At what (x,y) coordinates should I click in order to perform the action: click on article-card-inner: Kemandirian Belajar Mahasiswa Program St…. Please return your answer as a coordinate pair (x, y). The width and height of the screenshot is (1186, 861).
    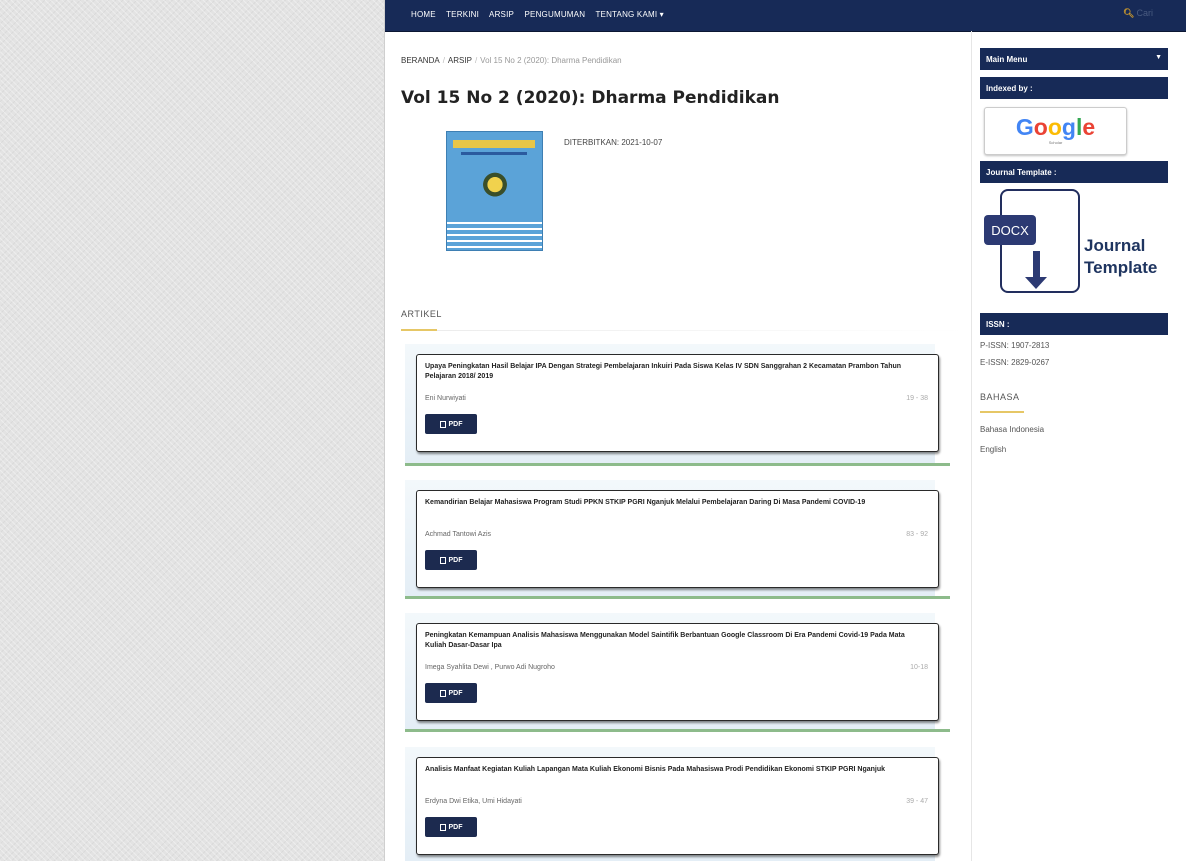
    Looking at the image, I should click on (677, 539).